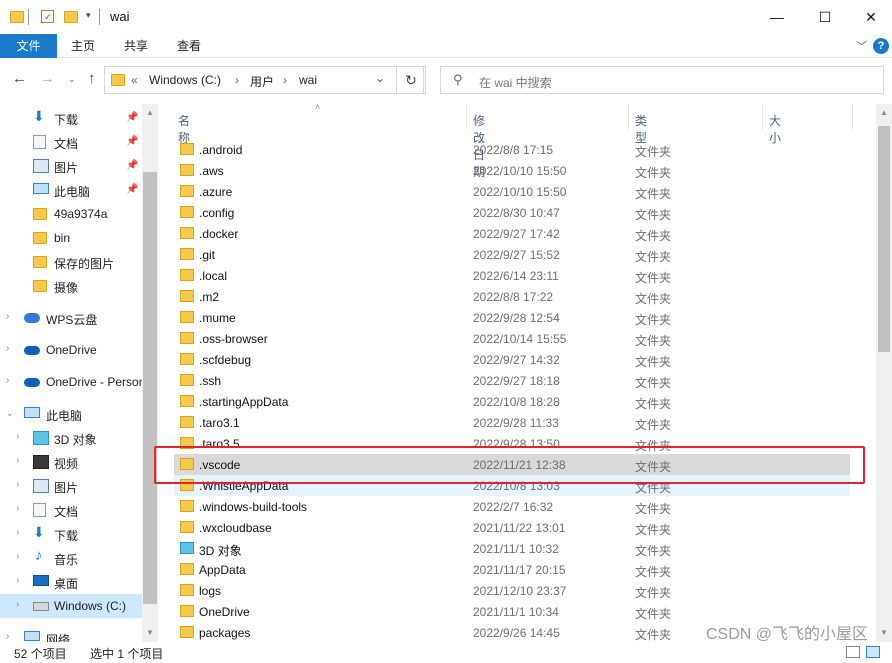 The image size is (892, 663). Describe the element at coordinates (39, 532) in the screenshot. I see `download-arrow-icon: ⬇` at that location.